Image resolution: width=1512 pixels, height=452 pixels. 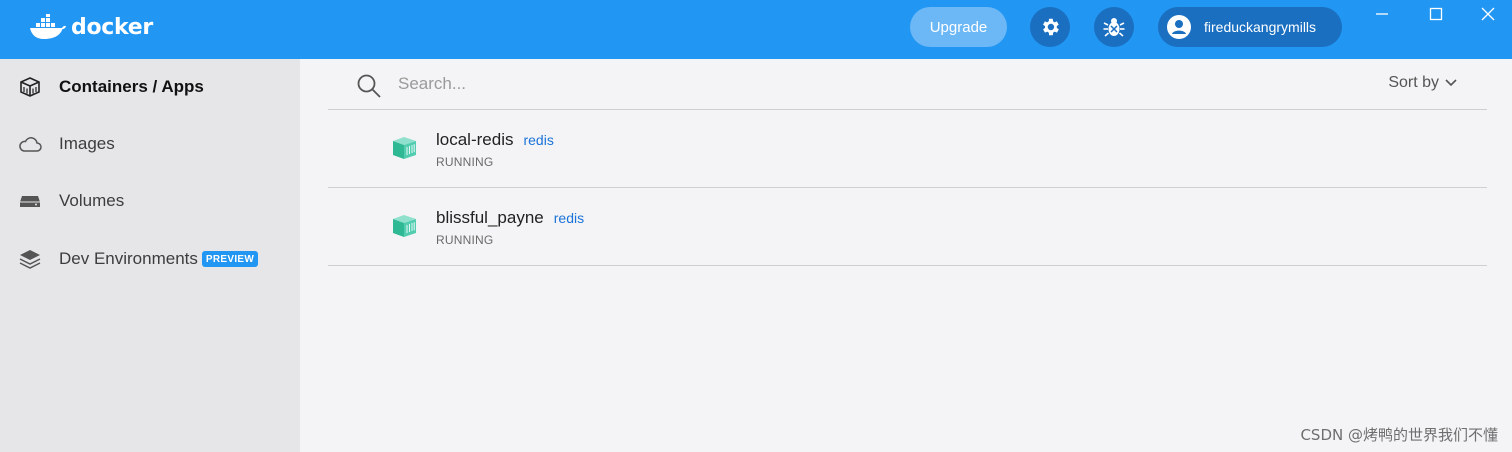 What do you see at coordinates (475, 139) in the screenshot?
I see `container-name: local-redis` at bounding box center [475, 139].